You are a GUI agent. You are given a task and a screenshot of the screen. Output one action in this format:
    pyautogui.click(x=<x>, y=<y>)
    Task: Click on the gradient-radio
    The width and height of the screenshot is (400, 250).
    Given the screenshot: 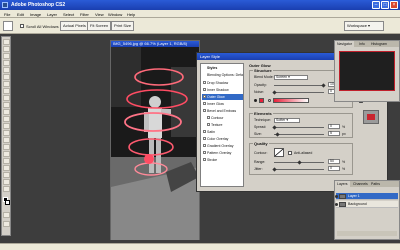 What is the action you would take?
    pyautogui.click(x=269, y=100)
    